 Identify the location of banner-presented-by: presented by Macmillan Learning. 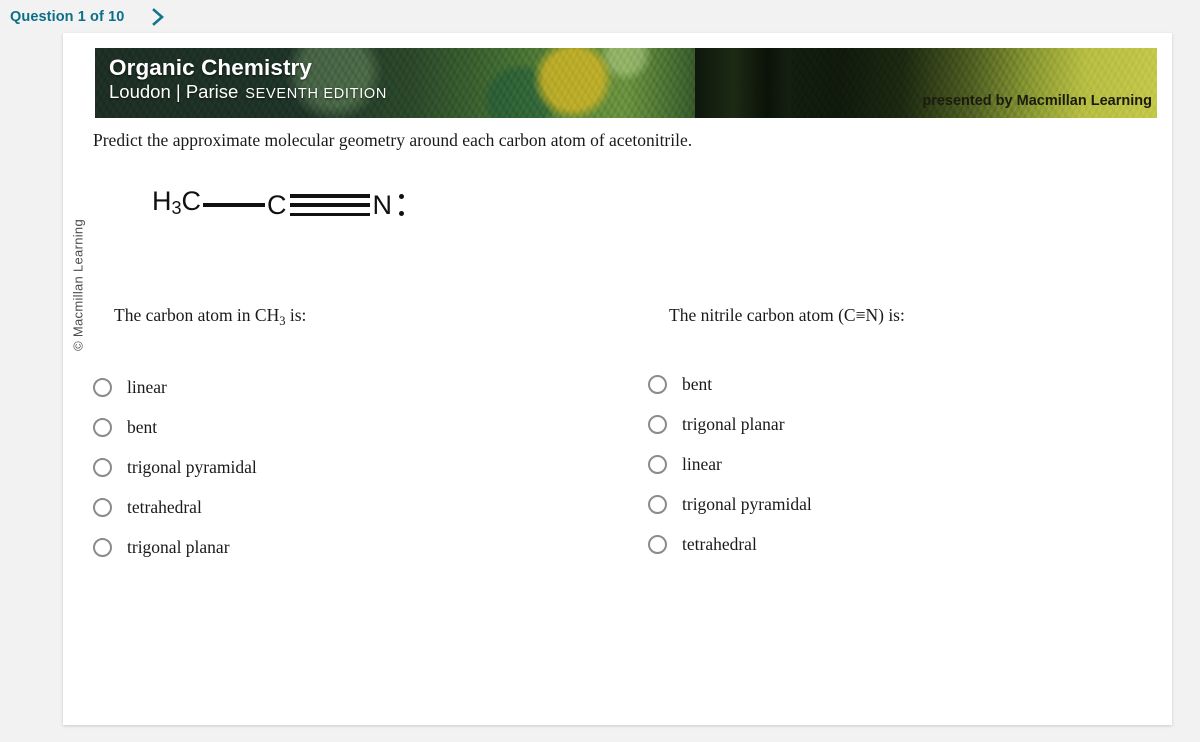
(1037, 101).